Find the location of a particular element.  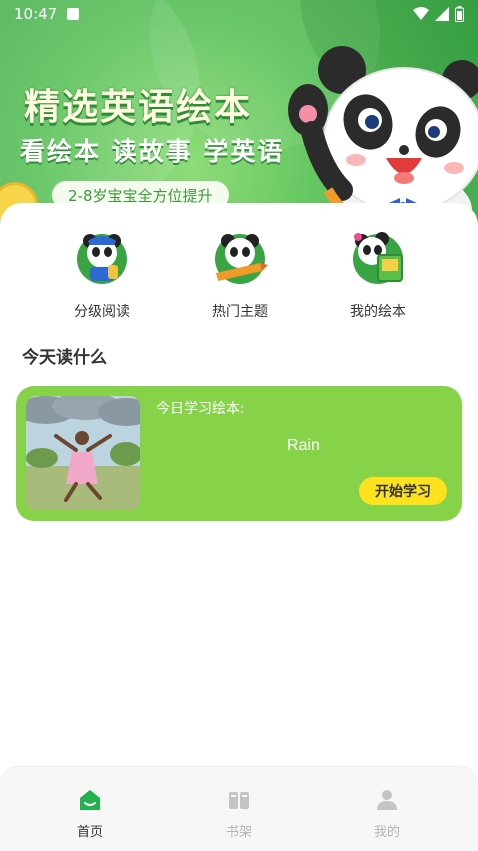

nav-tab-bookshelf: 书架 is located at coordinates (239, 814).